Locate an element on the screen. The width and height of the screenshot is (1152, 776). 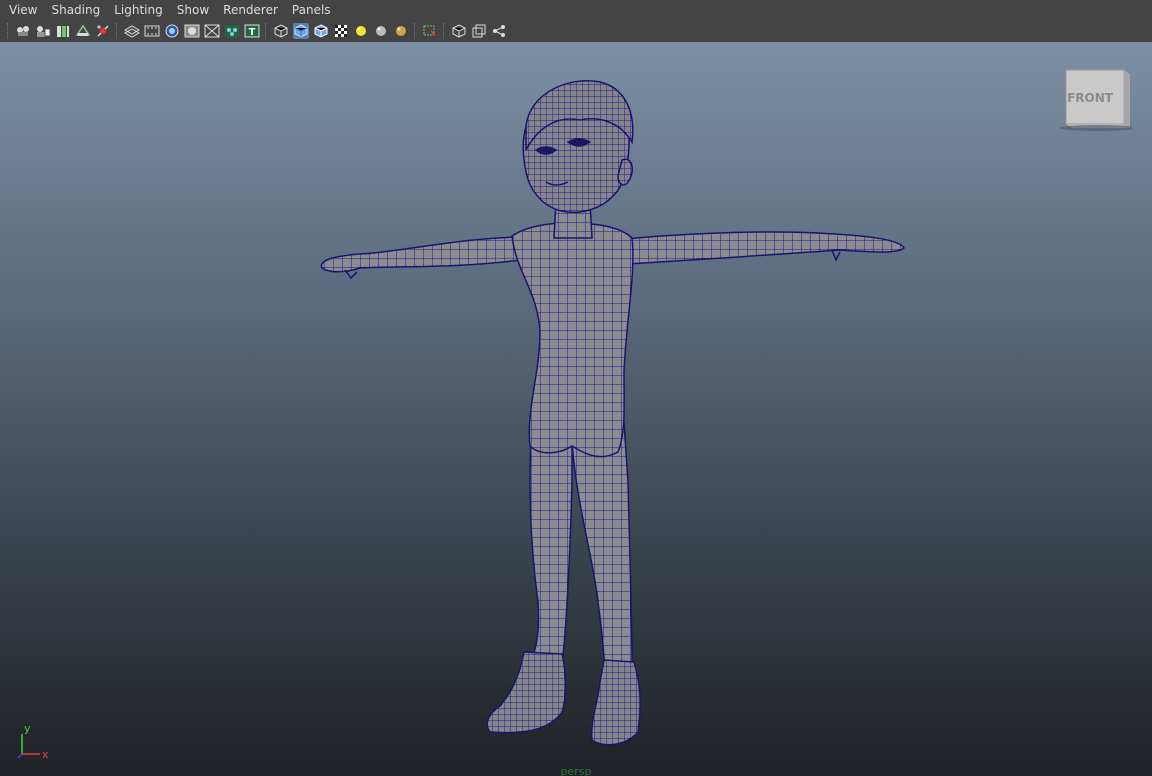
ambient-occlusion-button is located at coordinates (401, 31).